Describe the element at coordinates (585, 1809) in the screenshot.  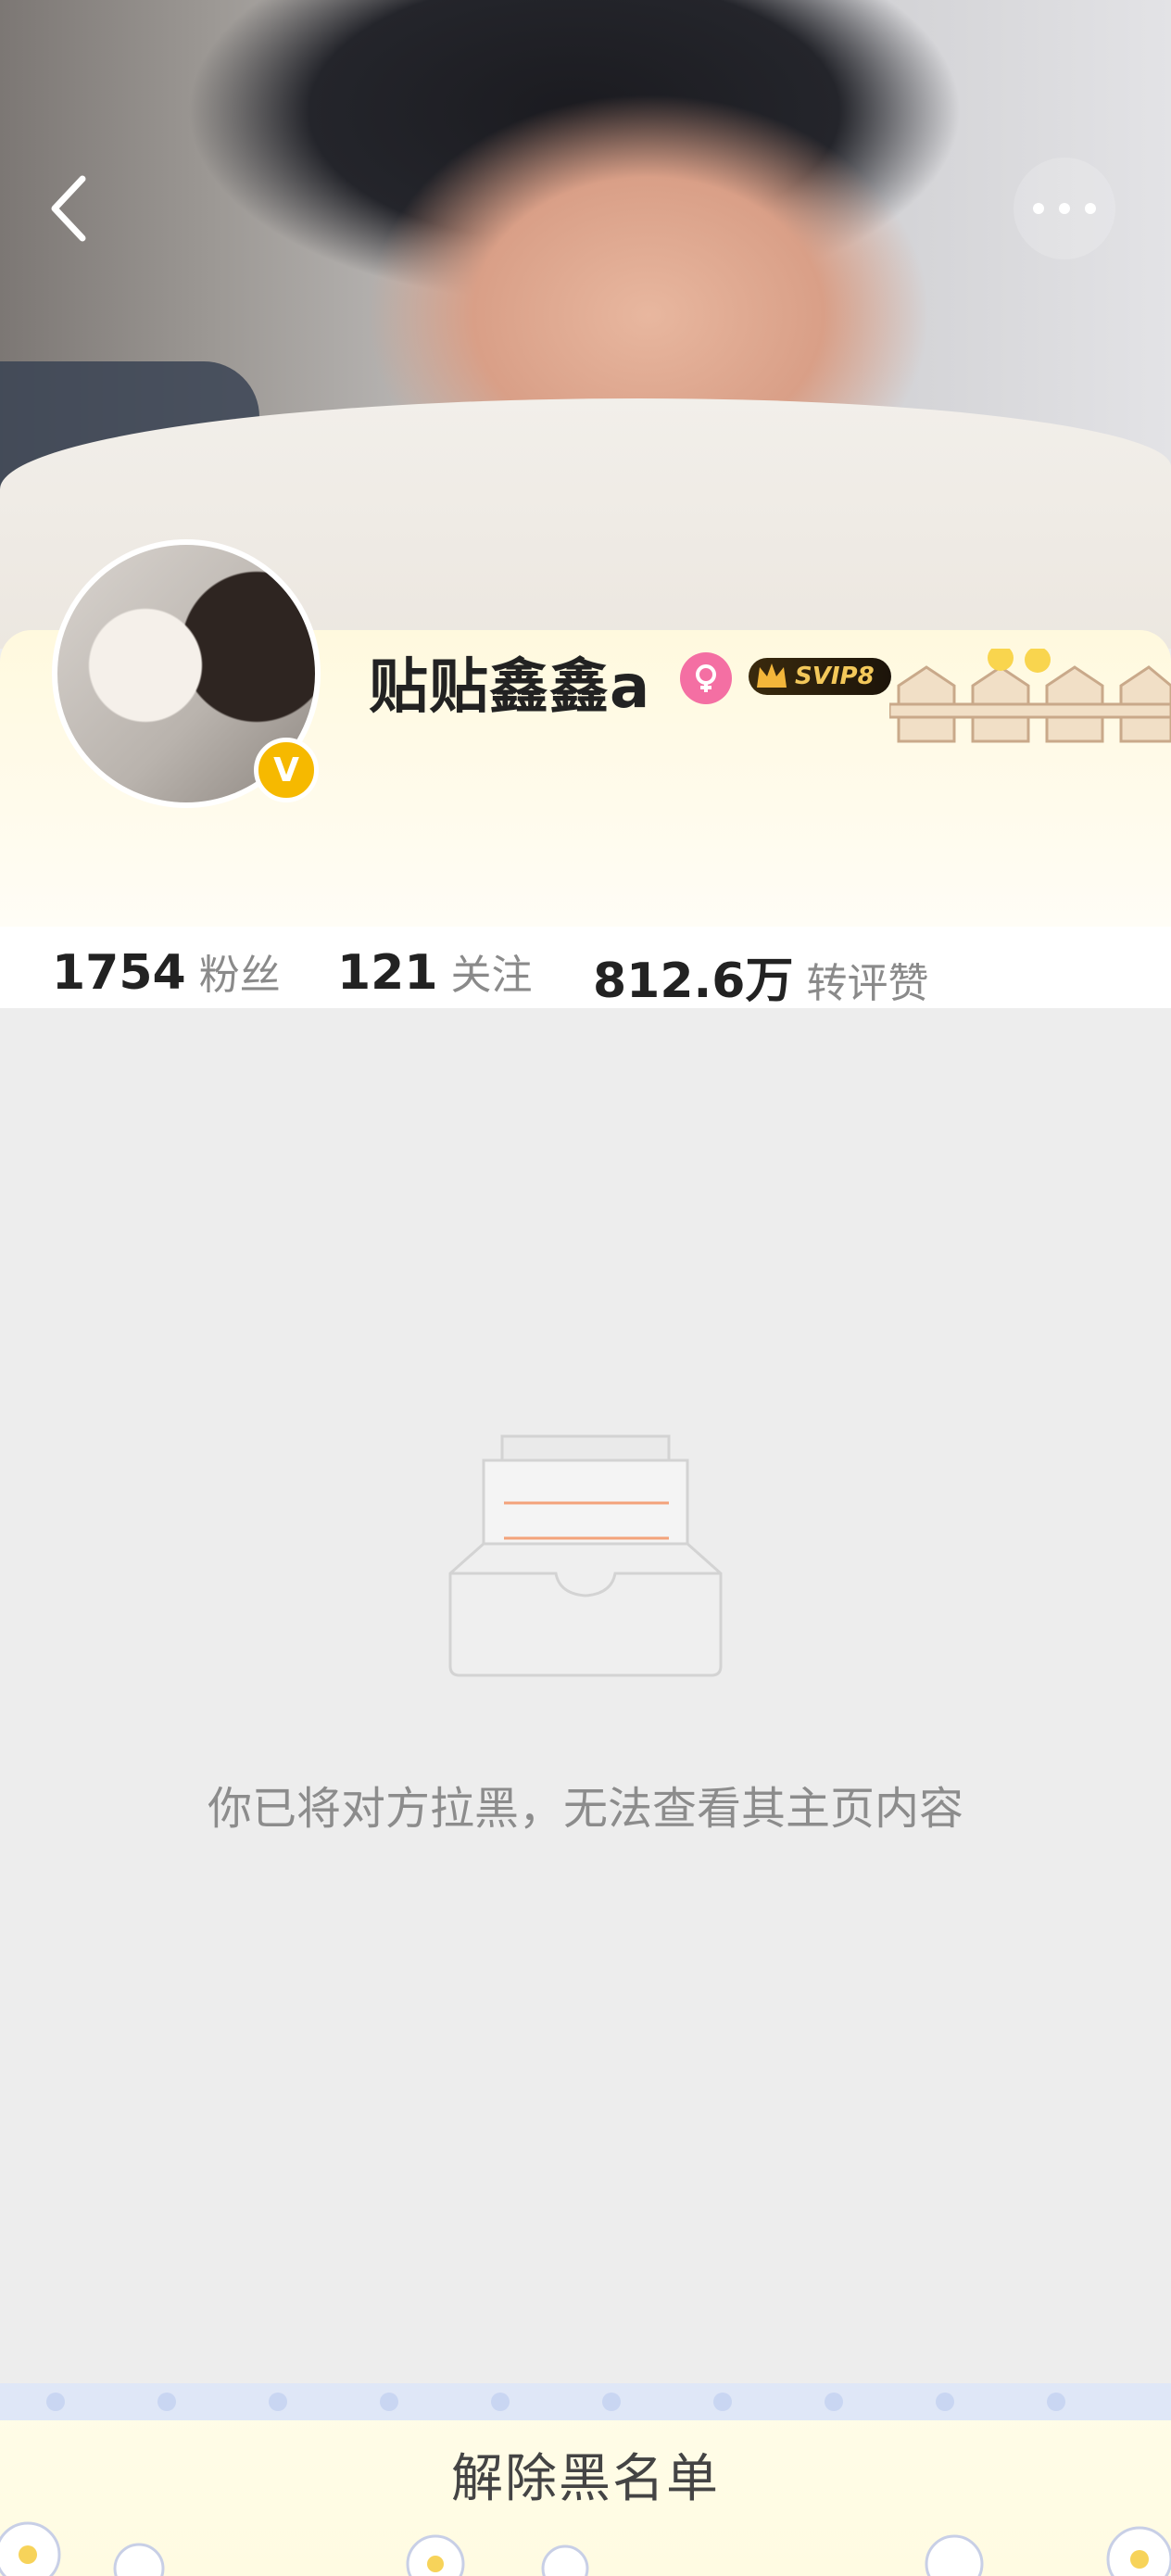
I see `blocked-message: 你已将对方拉黑，无法查看其主页内容` at that location.